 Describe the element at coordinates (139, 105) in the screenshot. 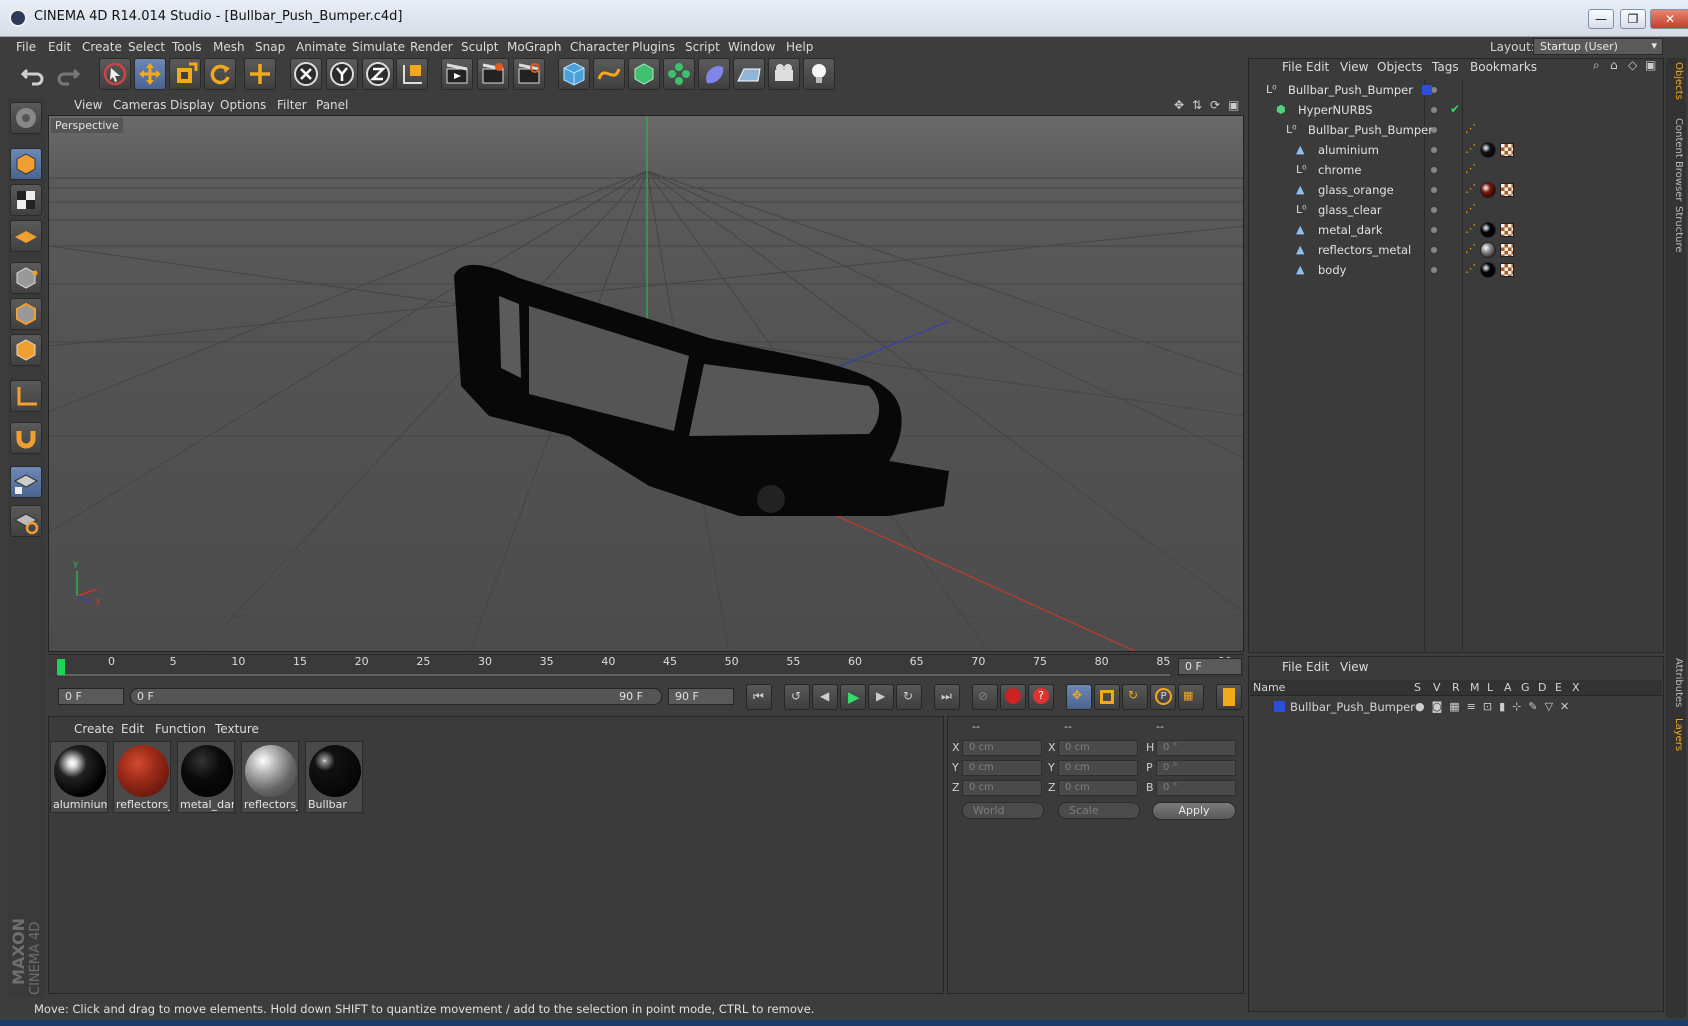

I see `viewport-menu-cameras: Cameras` at that location.